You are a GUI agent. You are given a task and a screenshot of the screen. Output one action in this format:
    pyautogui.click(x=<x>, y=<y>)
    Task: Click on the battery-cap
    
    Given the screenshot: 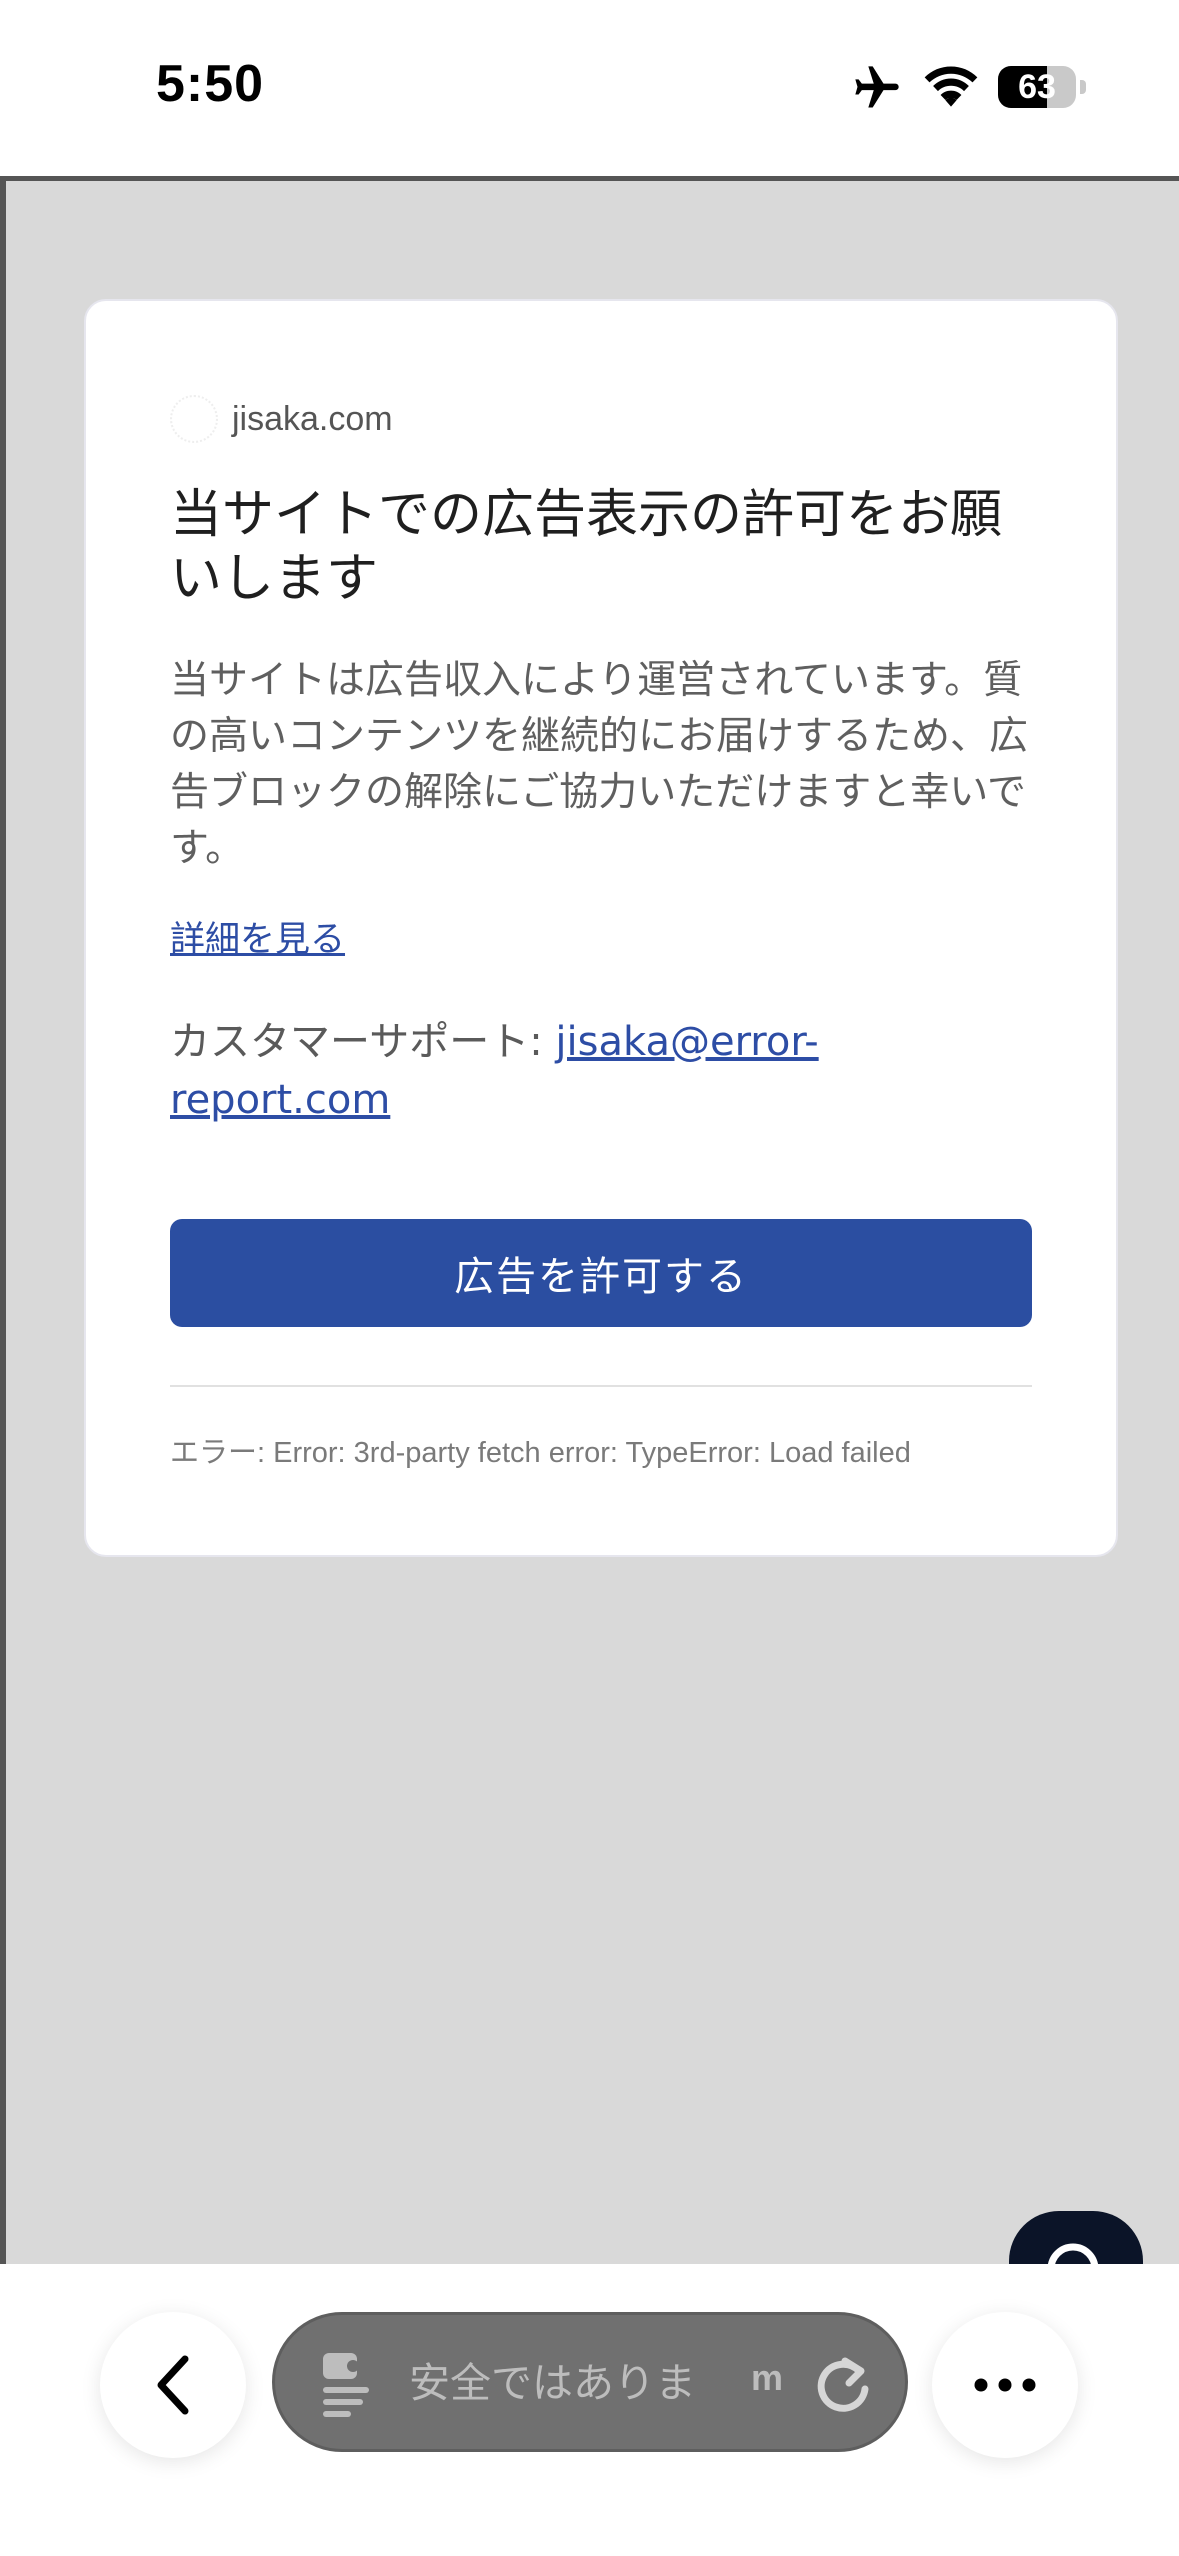 What is the action you would take?
    pyautogui.click(x=1083, y=87)
    